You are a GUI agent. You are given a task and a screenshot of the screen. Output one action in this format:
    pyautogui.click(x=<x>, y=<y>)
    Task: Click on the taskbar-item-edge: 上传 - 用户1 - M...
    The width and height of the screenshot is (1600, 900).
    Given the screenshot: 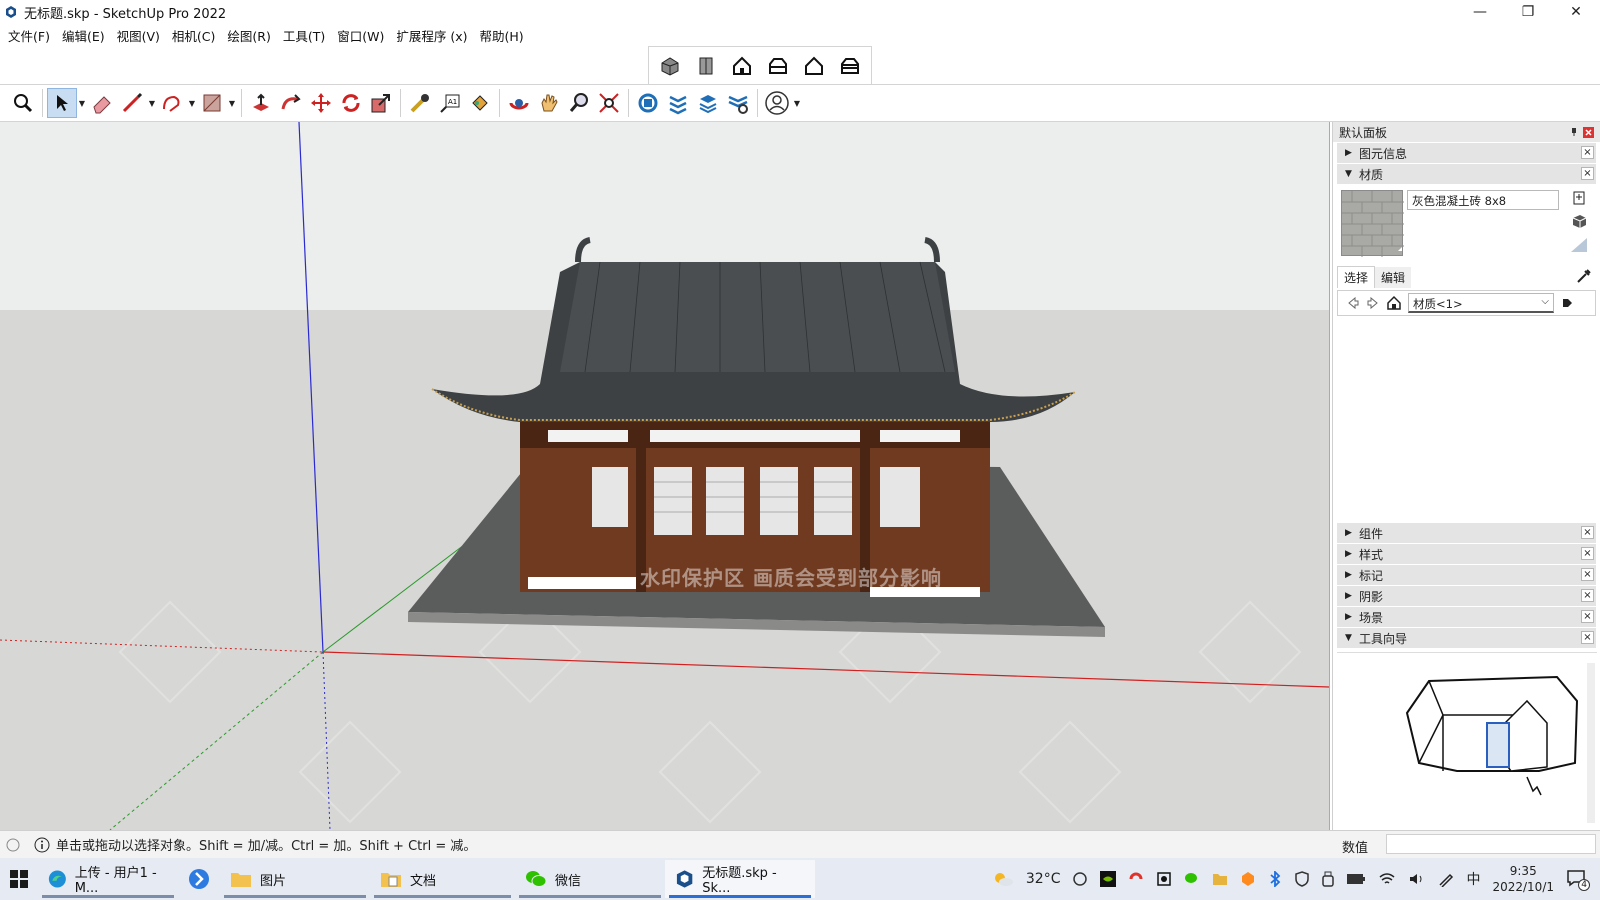 What is the action you would take?
    pyautogui.click(x=108, y=879)
    